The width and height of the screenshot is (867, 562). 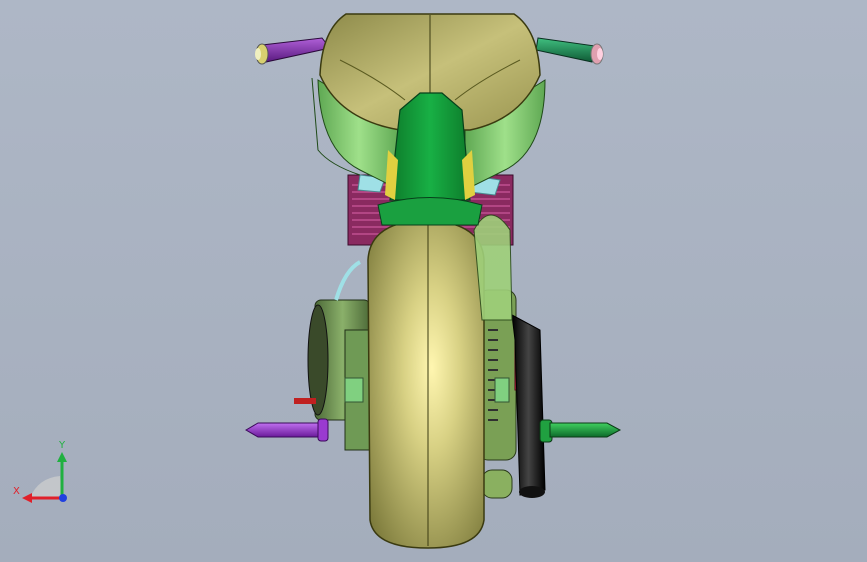 I want to click on right-foot-peg, so click(x=580, y=431).